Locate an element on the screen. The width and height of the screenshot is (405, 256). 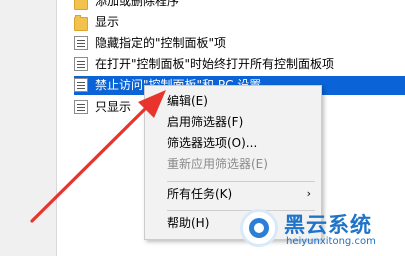
menu-item-edit: 编辑(E) is located at coordinates (233, 101).